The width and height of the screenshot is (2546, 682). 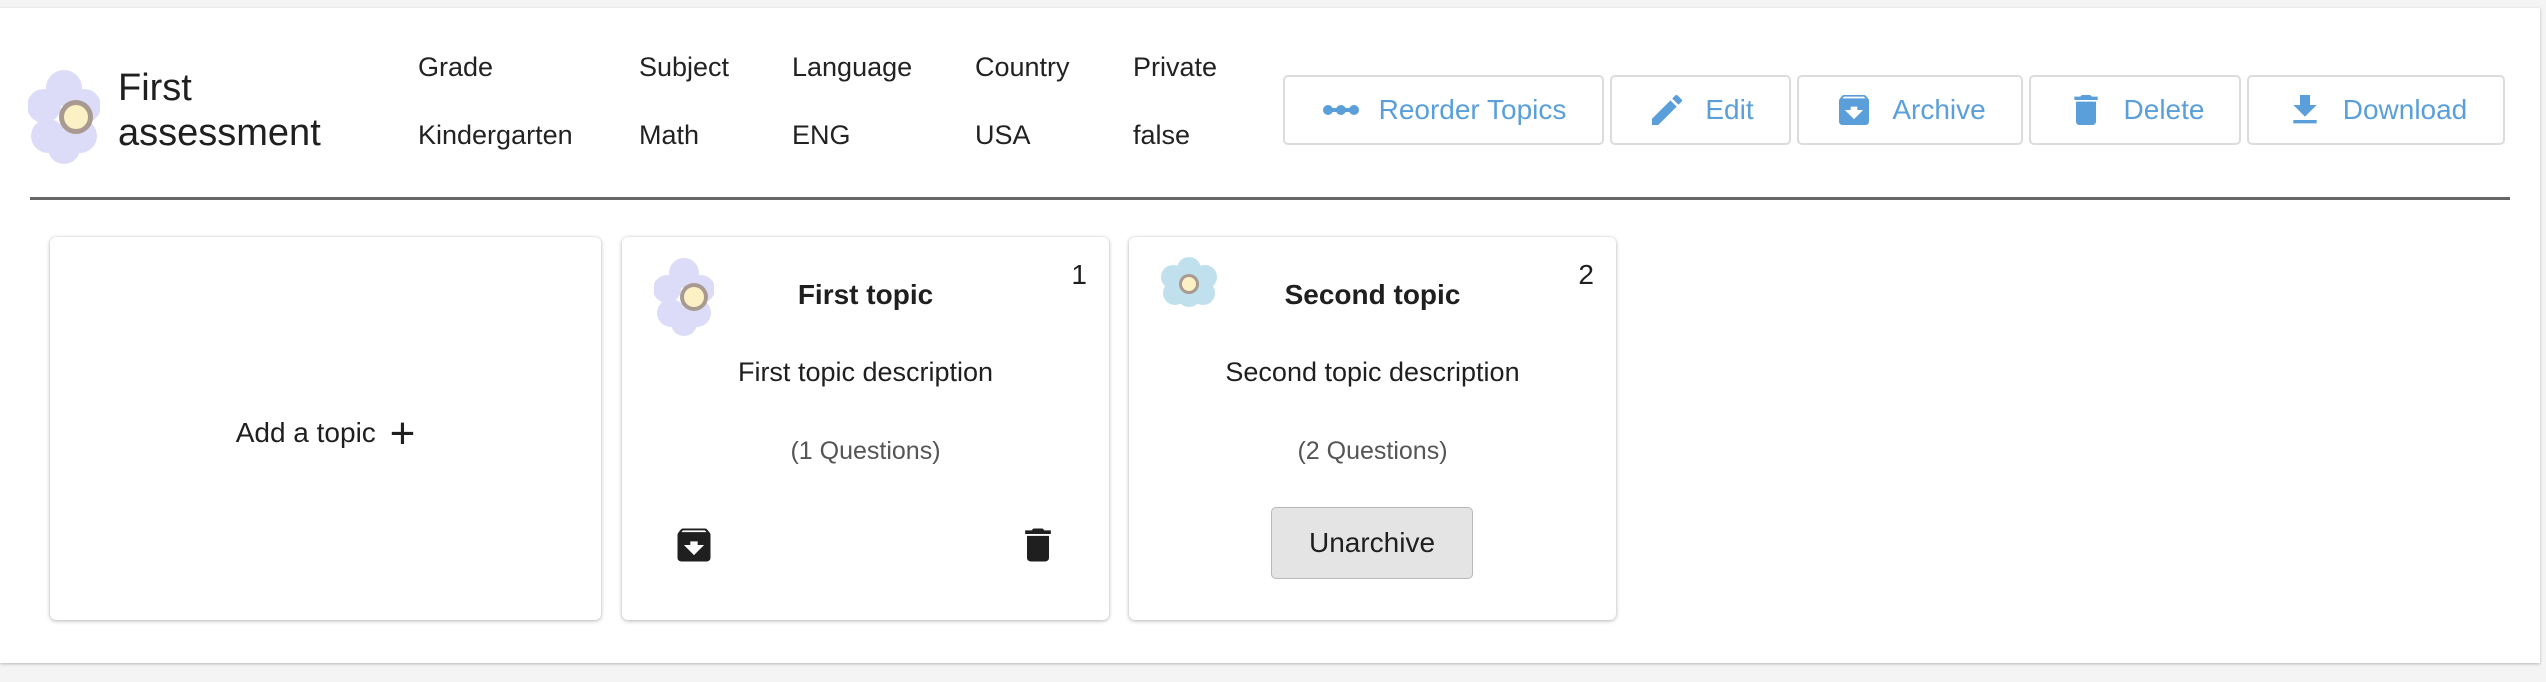 I want to click on topic-question-count: (2 Questions), so click(x=1372, y=451).